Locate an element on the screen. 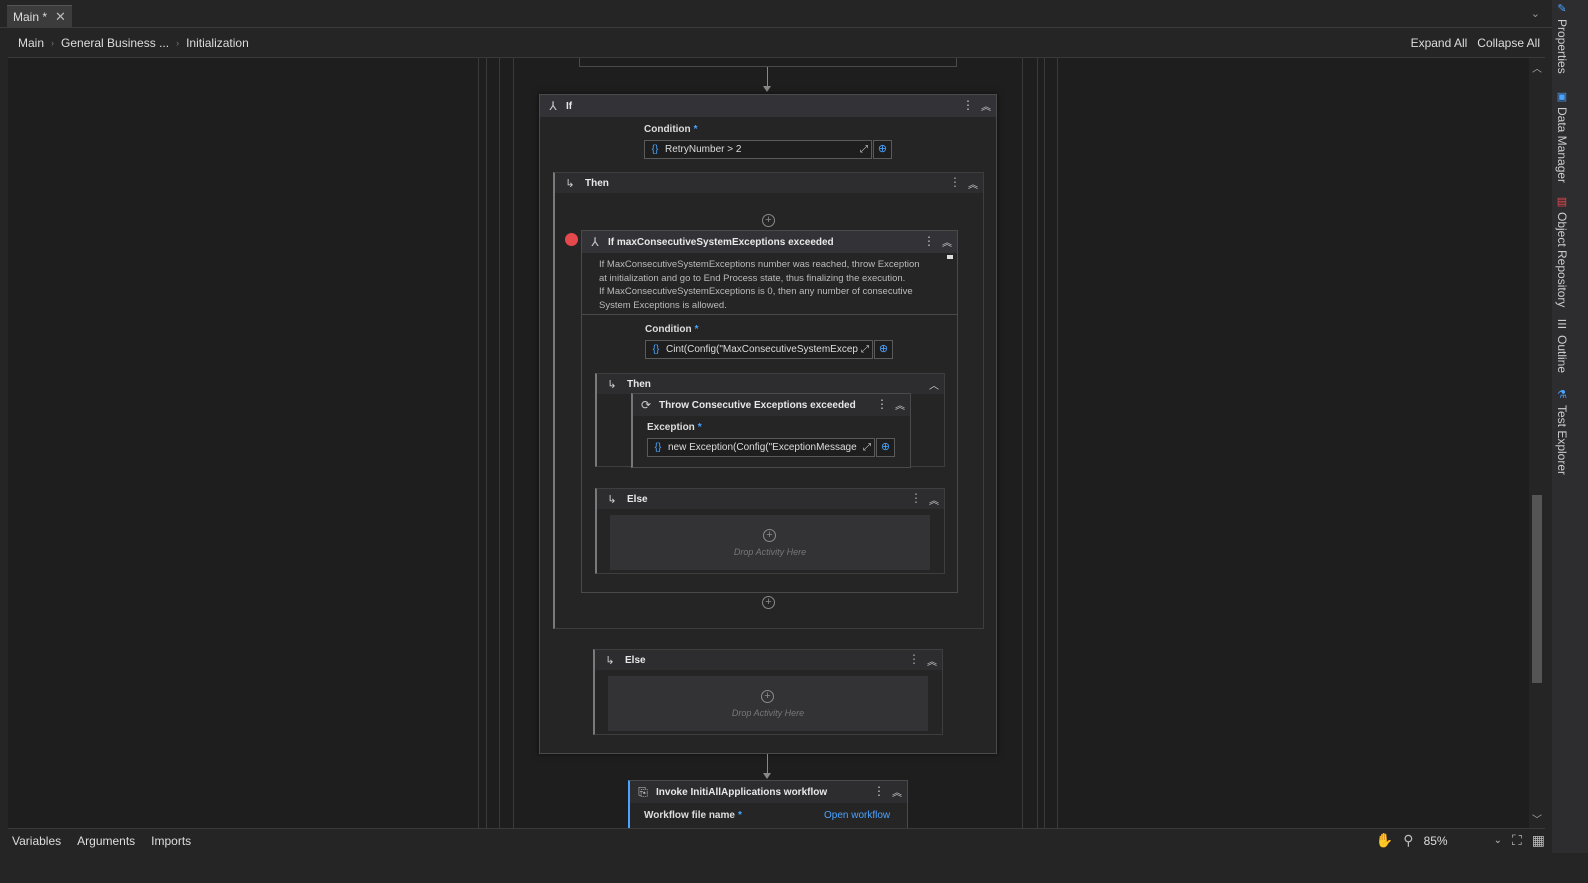  breadcrumb-item-main: Main is located at coordinates (31, 43).